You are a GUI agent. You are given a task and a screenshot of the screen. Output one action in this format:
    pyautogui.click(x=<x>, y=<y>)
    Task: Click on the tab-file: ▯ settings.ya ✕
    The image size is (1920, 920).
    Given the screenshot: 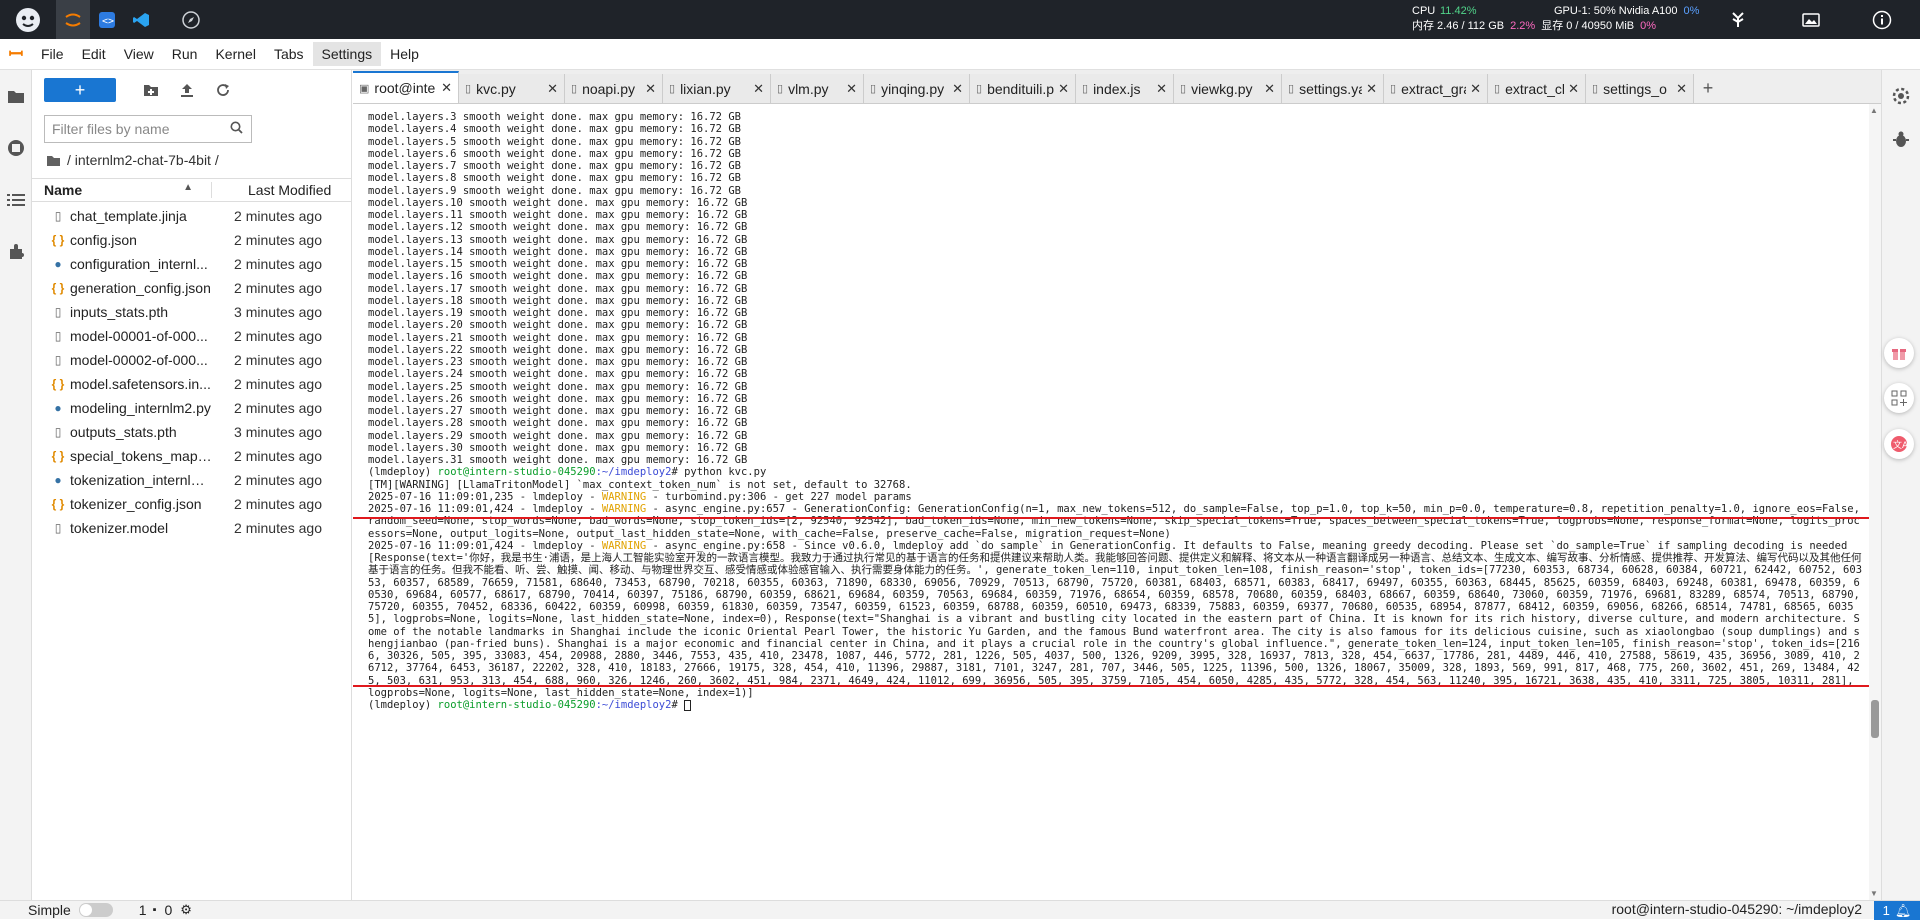 What is the action you would take?
    pyautogui.click(x=1333, y=88)
    